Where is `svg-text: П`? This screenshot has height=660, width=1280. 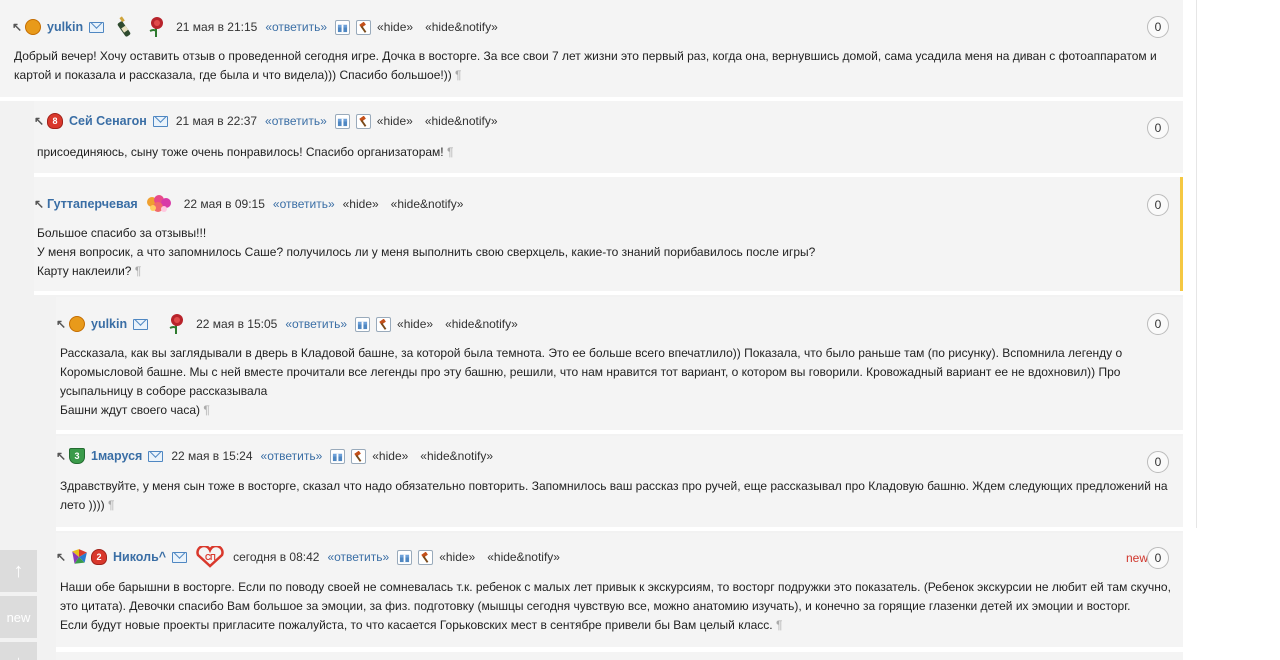
svg-text: П is located at coordinates (213, 557).